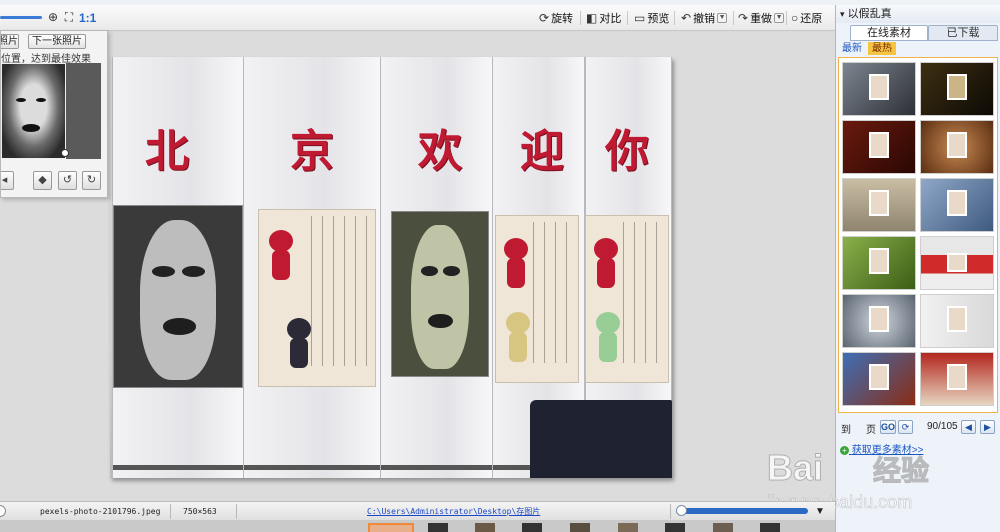  I want to click on compare-button: ◧ 对比, so click(603, 18).